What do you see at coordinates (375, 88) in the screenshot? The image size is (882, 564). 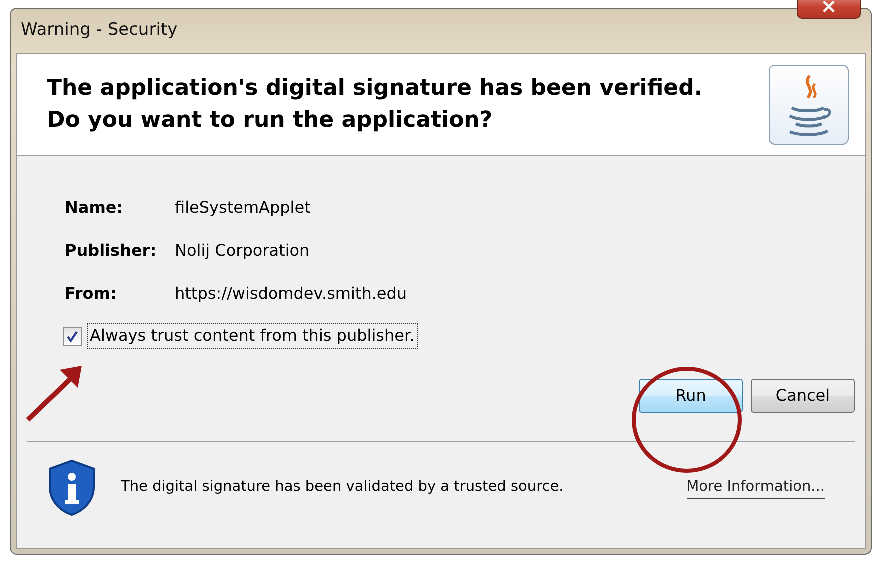 I see `header-text: The application's digital signature has been verified.` at bounding box center [375, 88].